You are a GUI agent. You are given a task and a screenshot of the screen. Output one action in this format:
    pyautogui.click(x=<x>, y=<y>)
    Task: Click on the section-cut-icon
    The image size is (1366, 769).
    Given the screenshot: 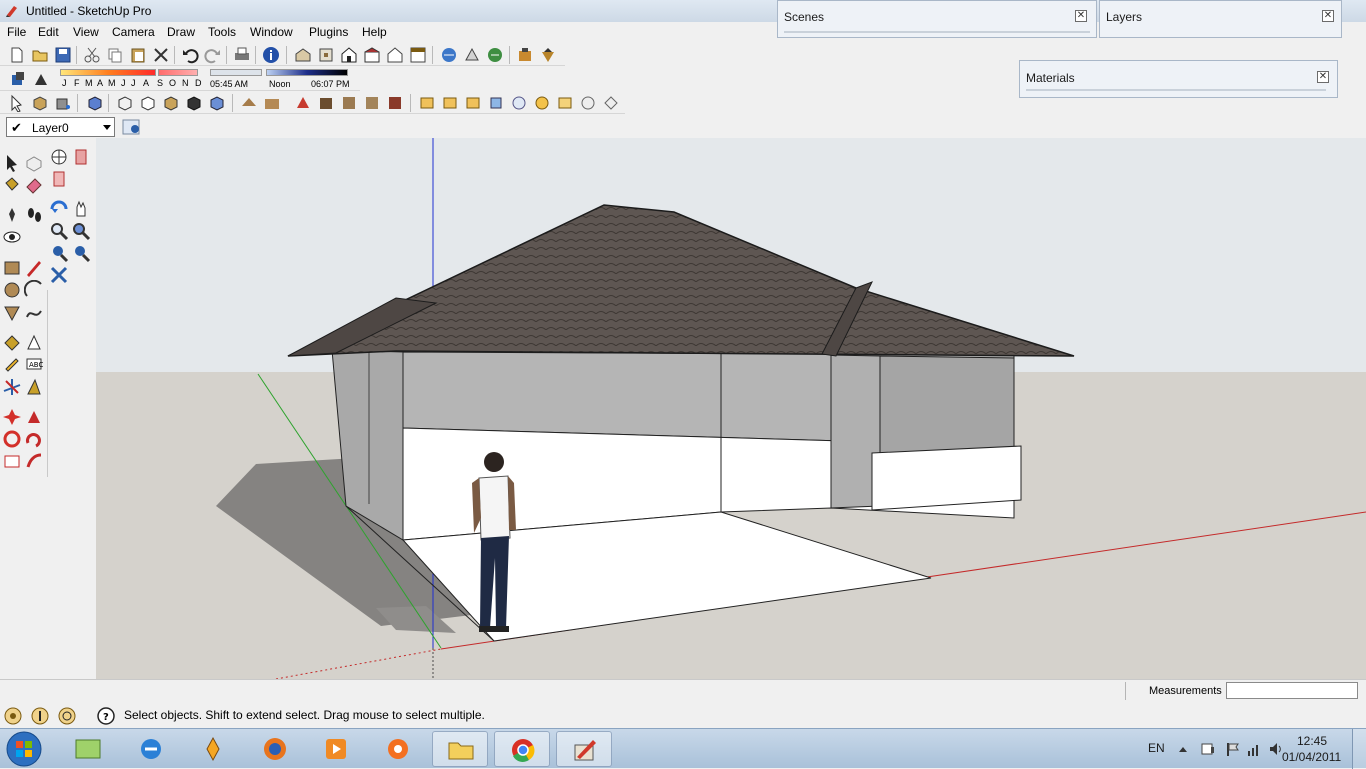 What is the action you would take?
    pyautogui.click(x=542, y=103)
    